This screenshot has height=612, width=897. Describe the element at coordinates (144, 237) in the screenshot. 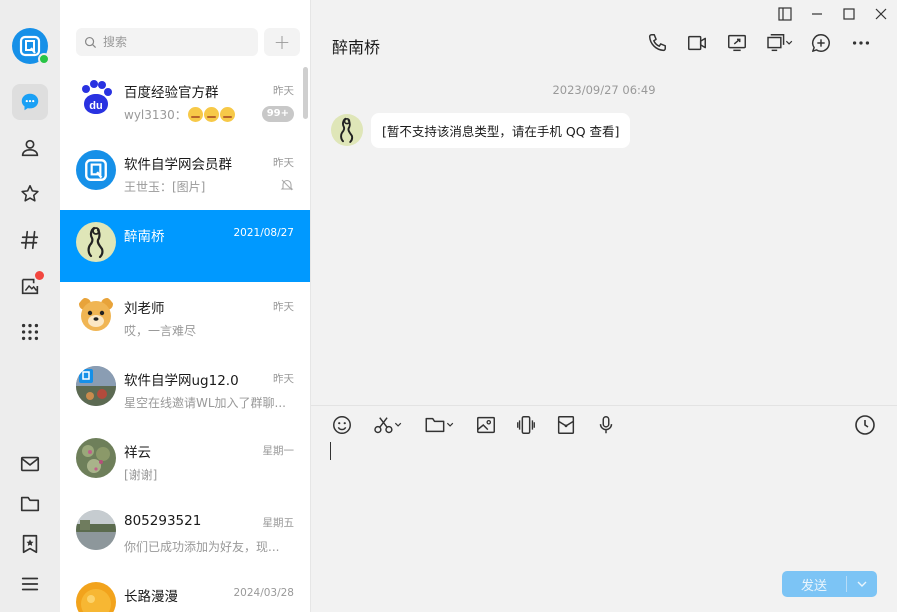

I see `conversation-name: 醉南桥` at that location.